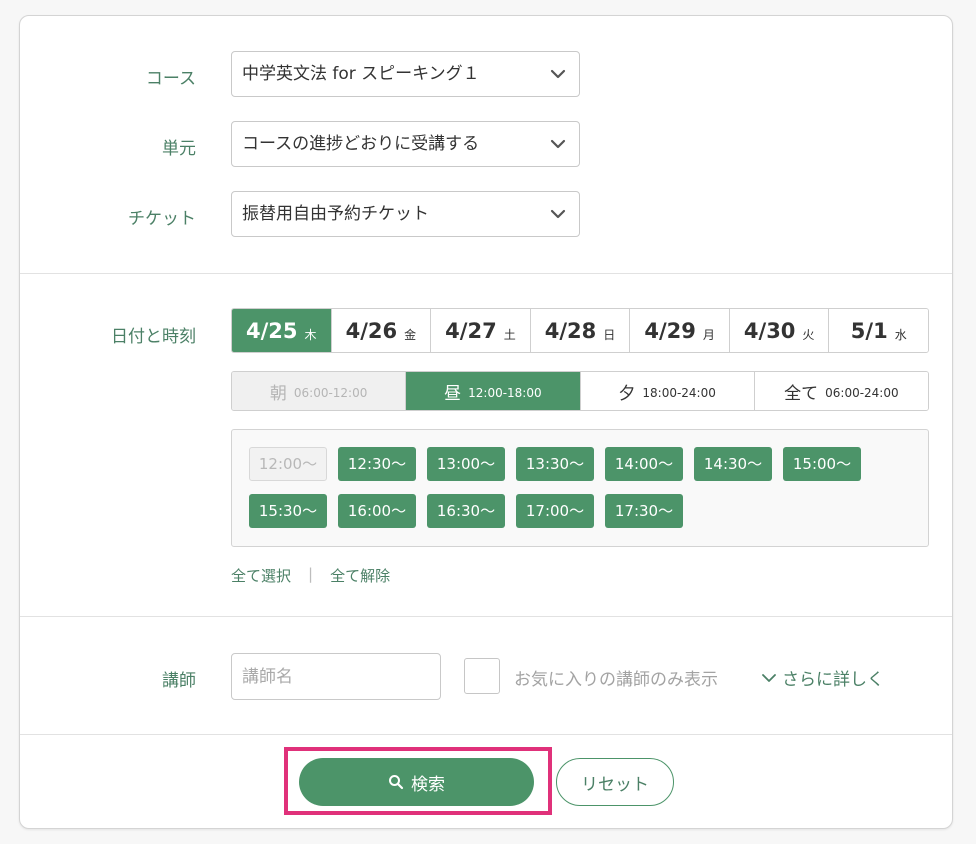 The image size is (976, 844). What do you see at coordinates (708, 335) in the screenshot?
I see `date-weekday: 月` at bounding box center [708, 335].